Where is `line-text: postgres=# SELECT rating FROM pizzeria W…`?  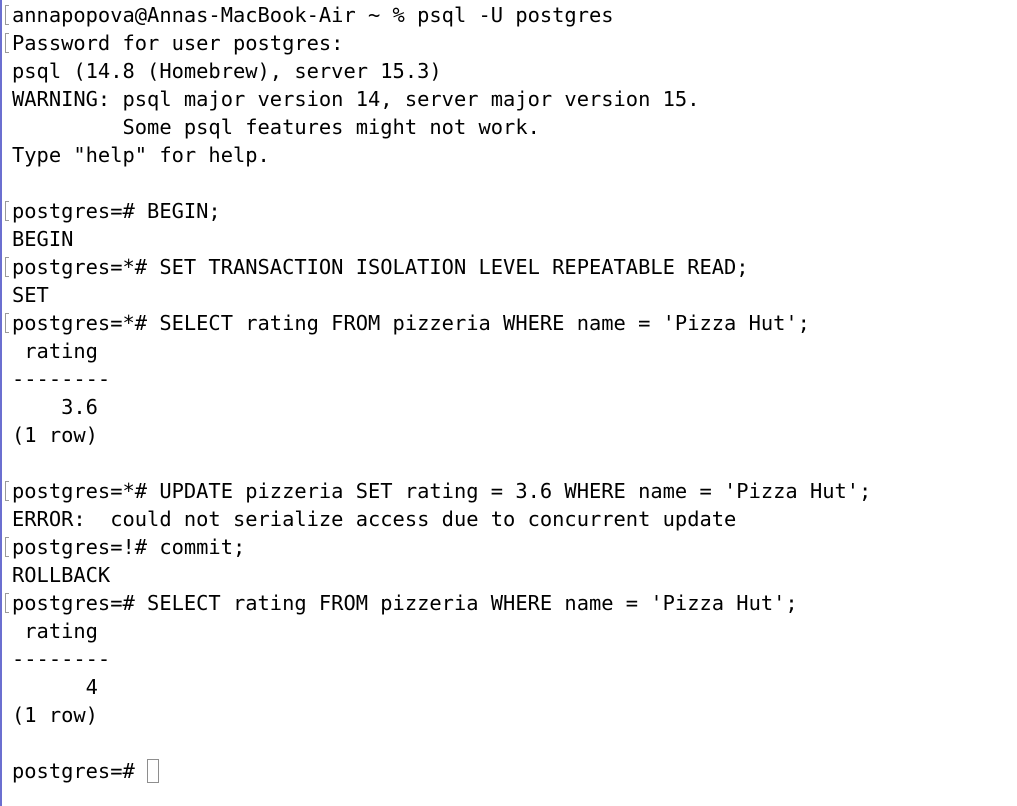 line-text: postgres=# SELECT rating FROM pizzeria W… is located at coordinates (405, 603).